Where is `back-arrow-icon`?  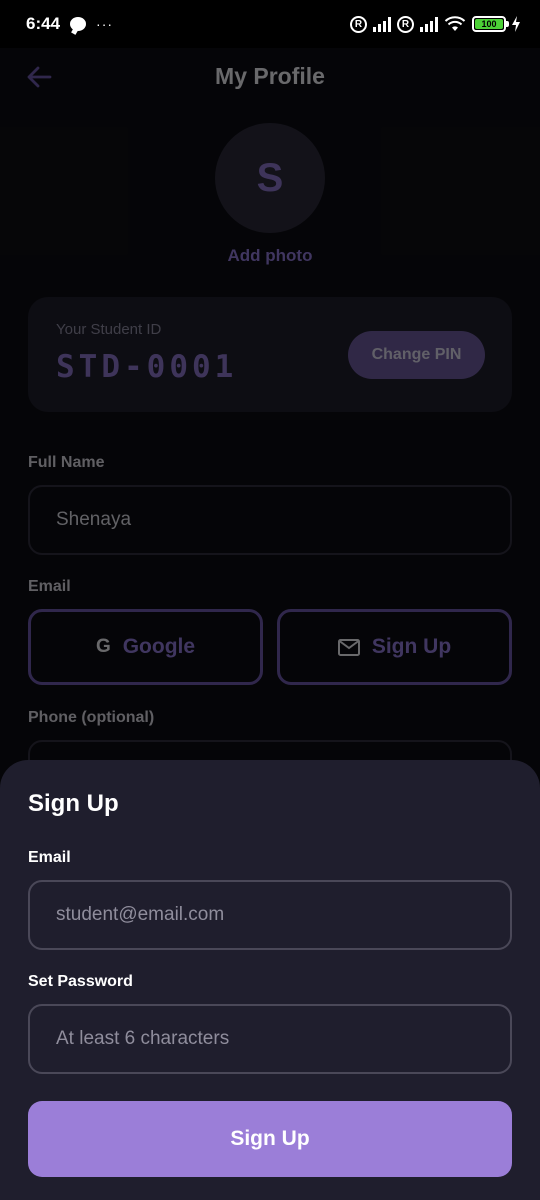
back-arrow-icon is located at coordinates (39, 77).